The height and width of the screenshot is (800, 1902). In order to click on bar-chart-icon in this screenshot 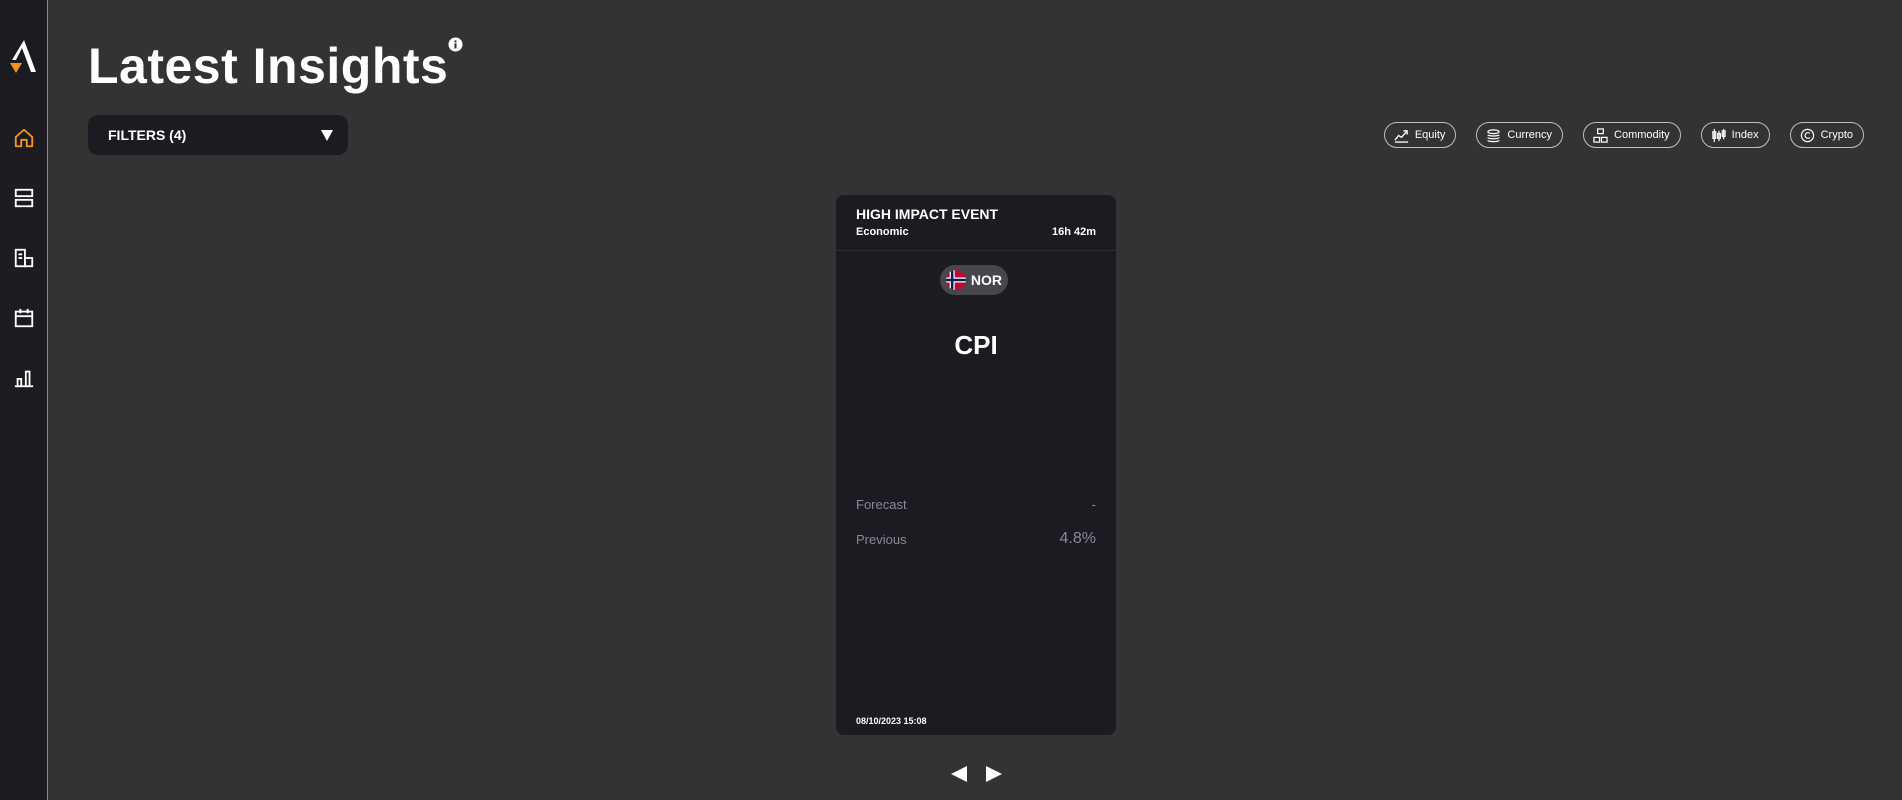, I will do `click(24, 379)`.